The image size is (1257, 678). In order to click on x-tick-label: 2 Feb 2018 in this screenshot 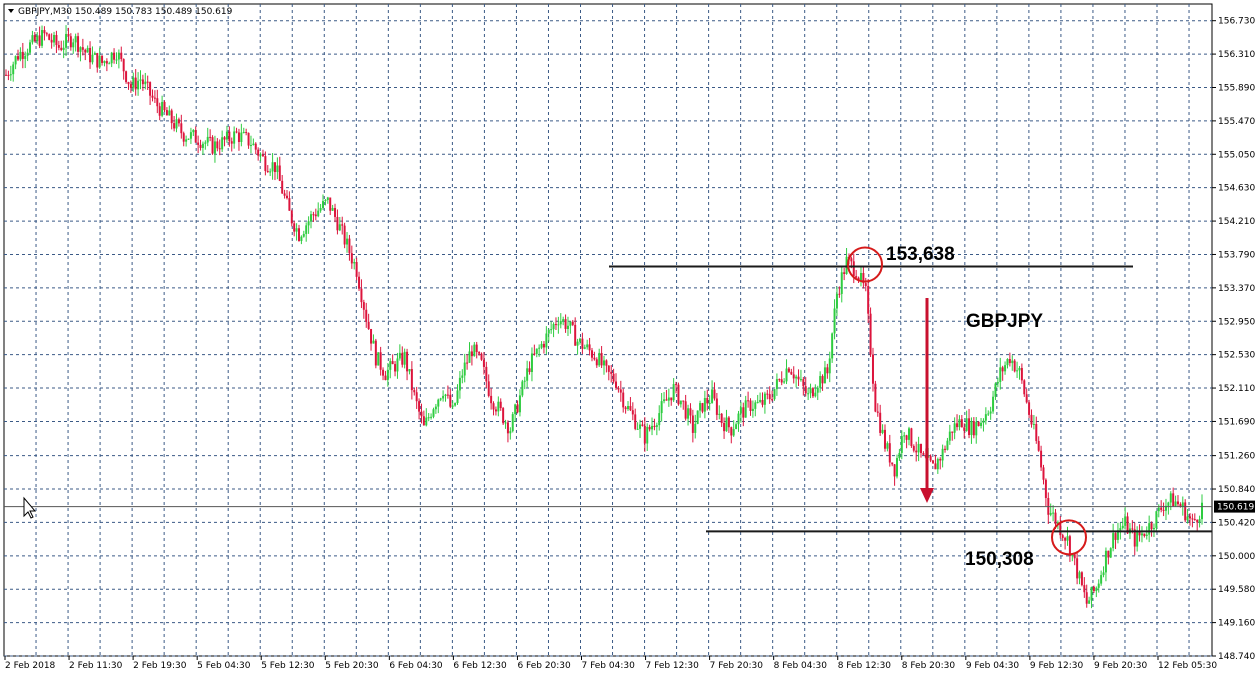, I will do `click(30, 666)`.